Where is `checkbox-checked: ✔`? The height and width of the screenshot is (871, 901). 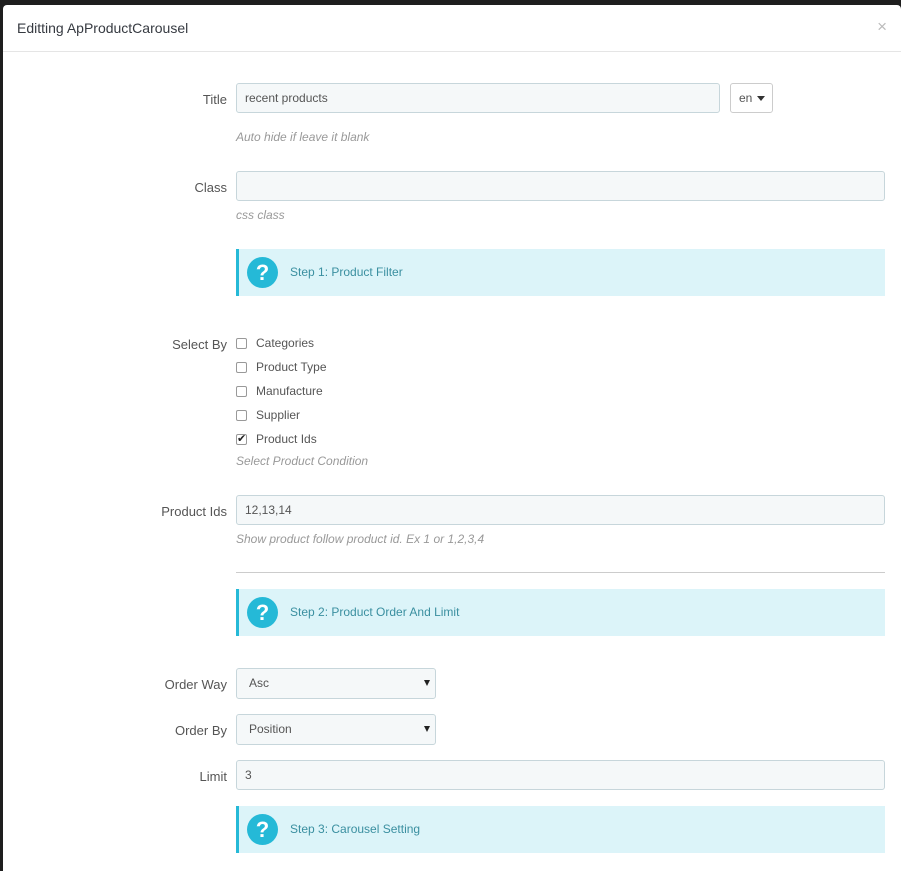 checkbox-checked: ✔ is located at coordinates (241, 439).